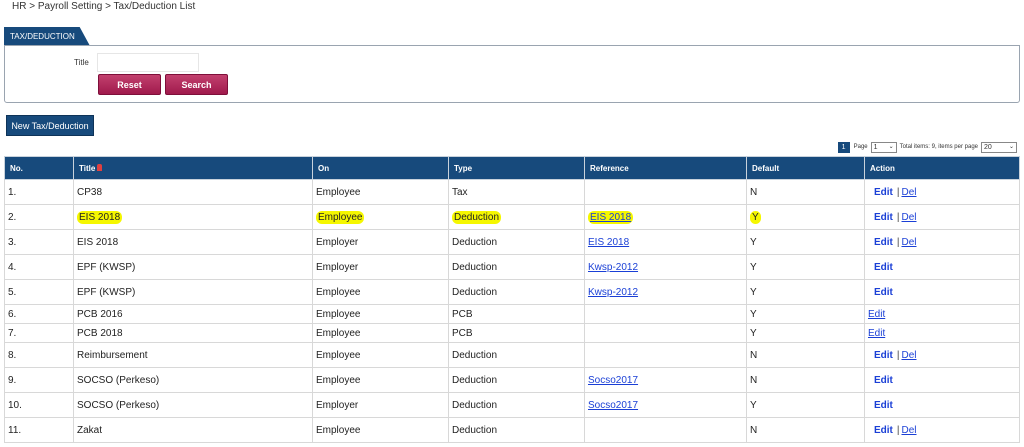  What do you see at coordinates (81, 62) in the screenshot?
I see `title-filter-label: Title` at bounding box center [81, 62].